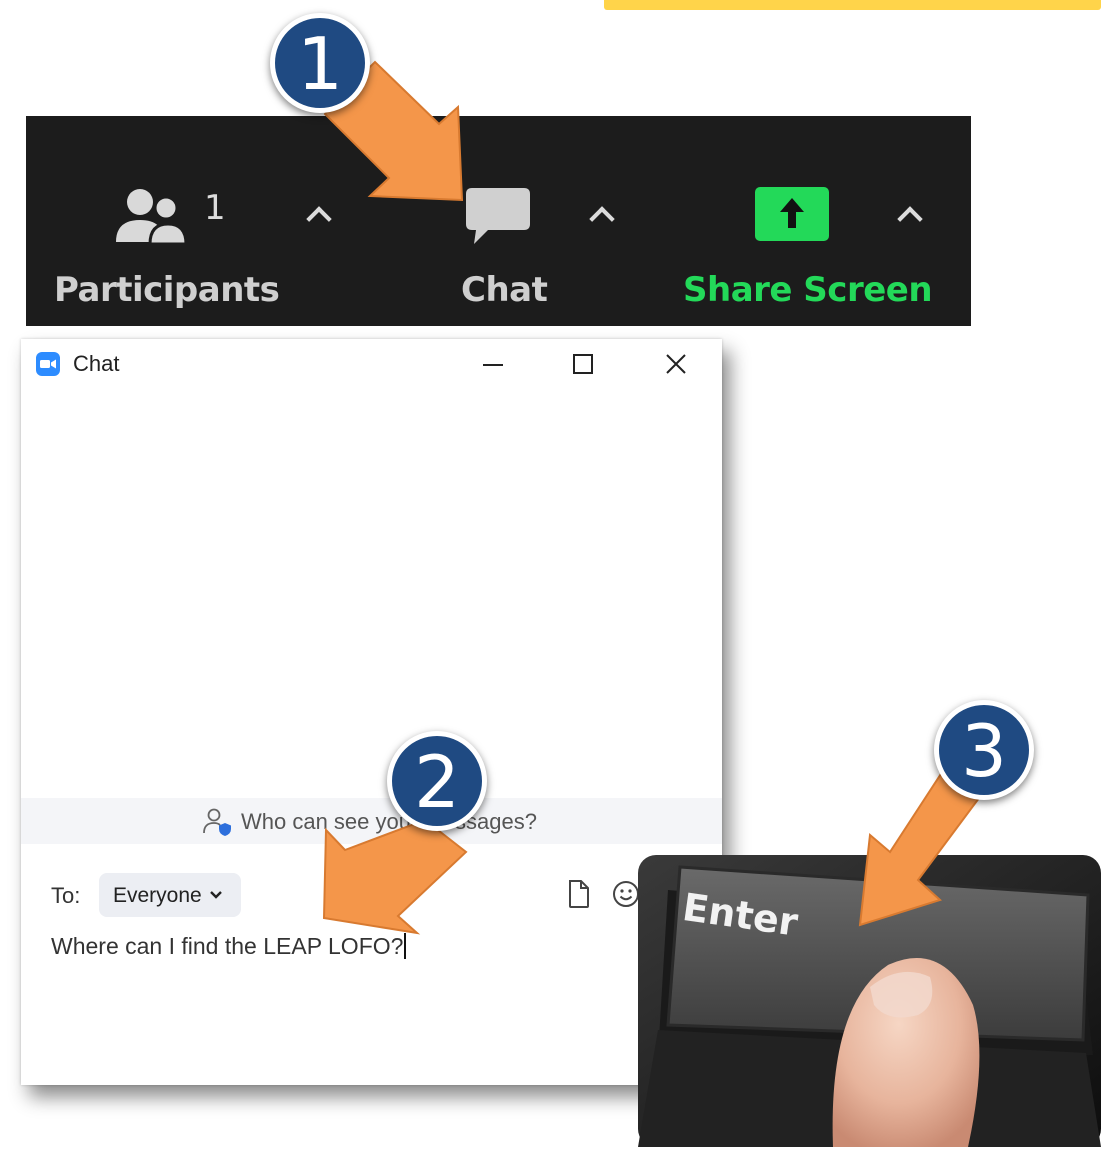 This screenshot has width=1101, height=1152. Describe the element at coordinates (602, 219) in the screenshot. I see `chat-menu-caret` at that location.